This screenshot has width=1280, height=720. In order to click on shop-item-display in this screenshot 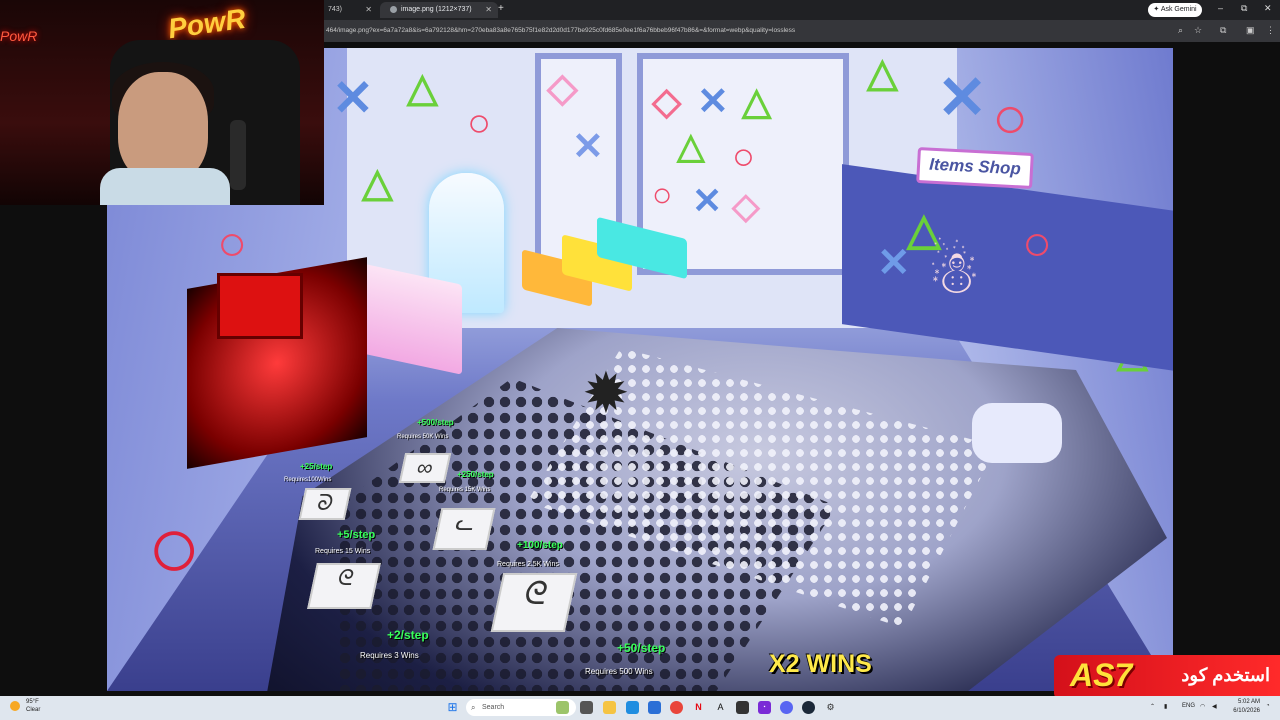, I will do `click(1017, 433)`.